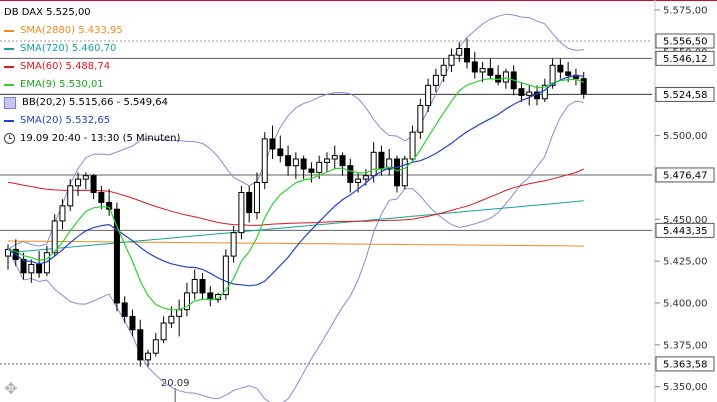 Image resolution: width=717 pixels, height=402 pixels. Describe the element at coordinates (685, 387) in the screenshot. I see `y-tick-label: 5.350,00` at that location.